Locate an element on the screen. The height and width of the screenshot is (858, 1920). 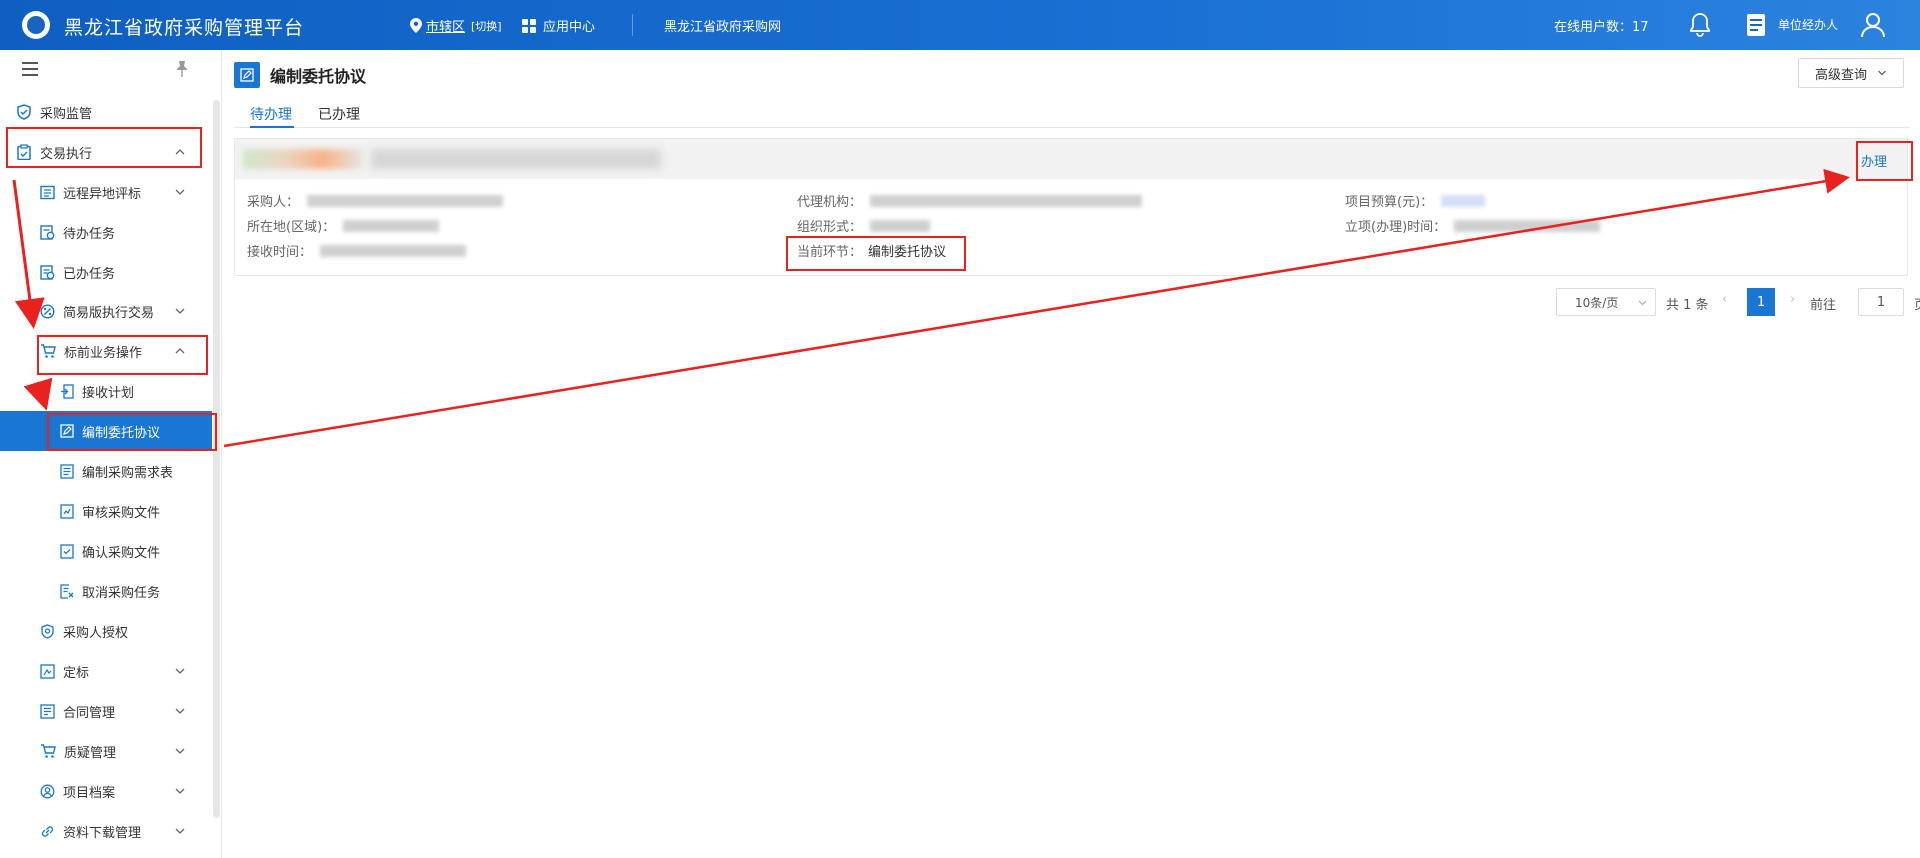
sidebar-scrollbar is located at coordinates (216, 459).